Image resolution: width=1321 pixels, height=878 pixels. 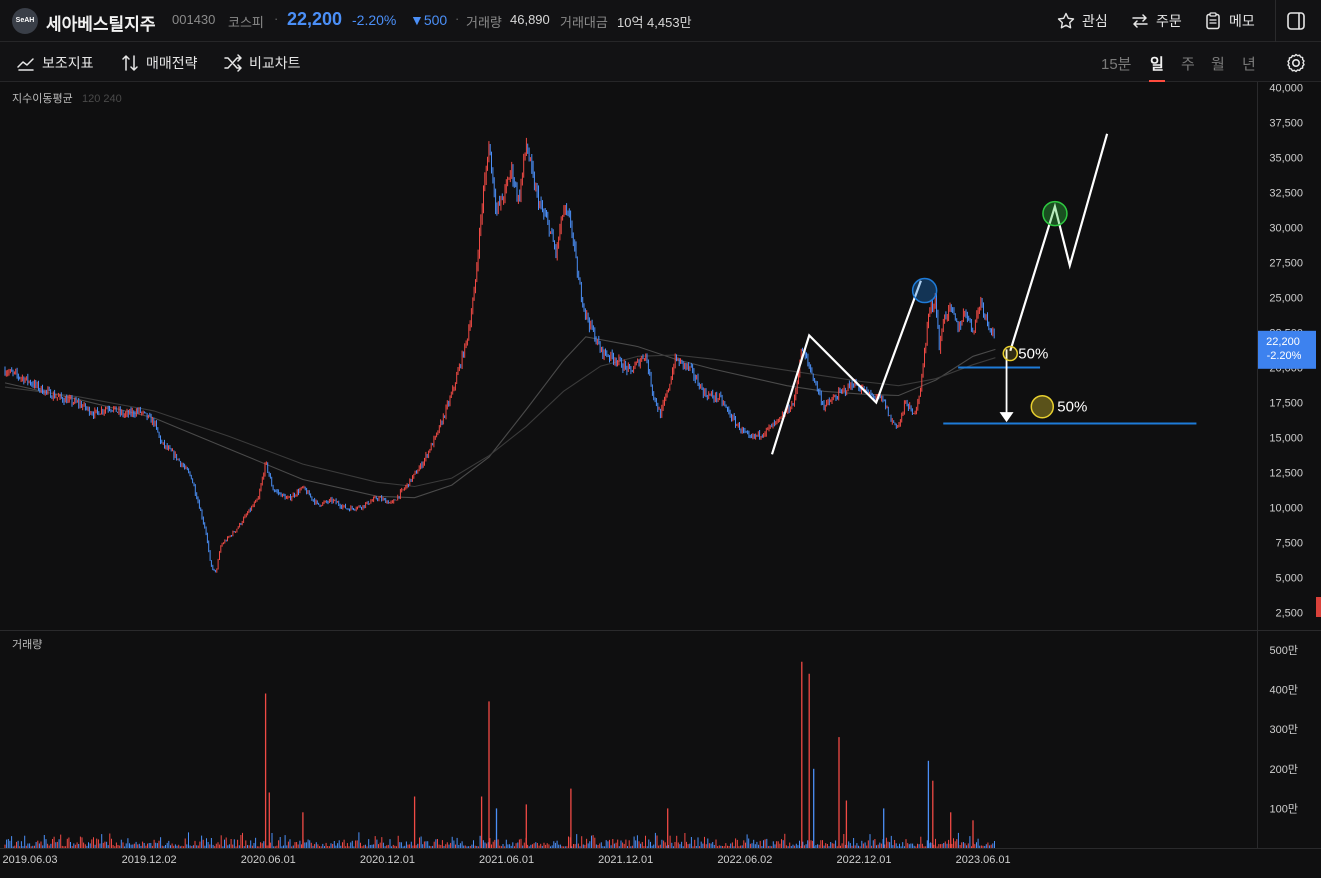 I want to click on price-tick-label: 27,500, so click(x=1286, y=264).